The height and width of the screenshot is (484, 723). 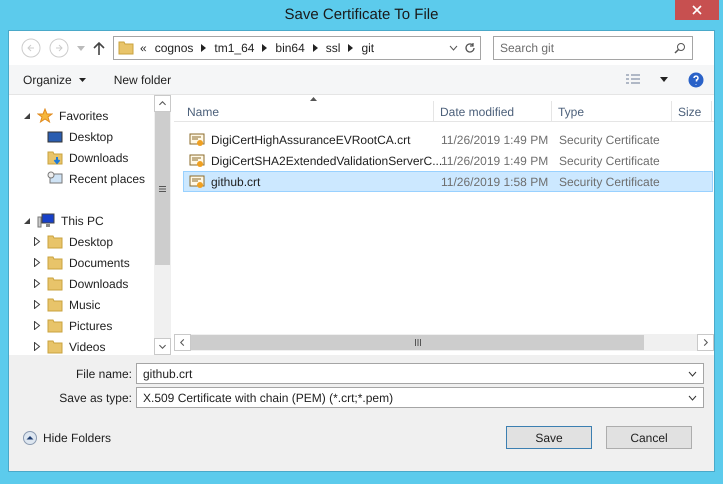 I want to click on hide-folders-button: Hide Folders, so click(x=67, y=437).